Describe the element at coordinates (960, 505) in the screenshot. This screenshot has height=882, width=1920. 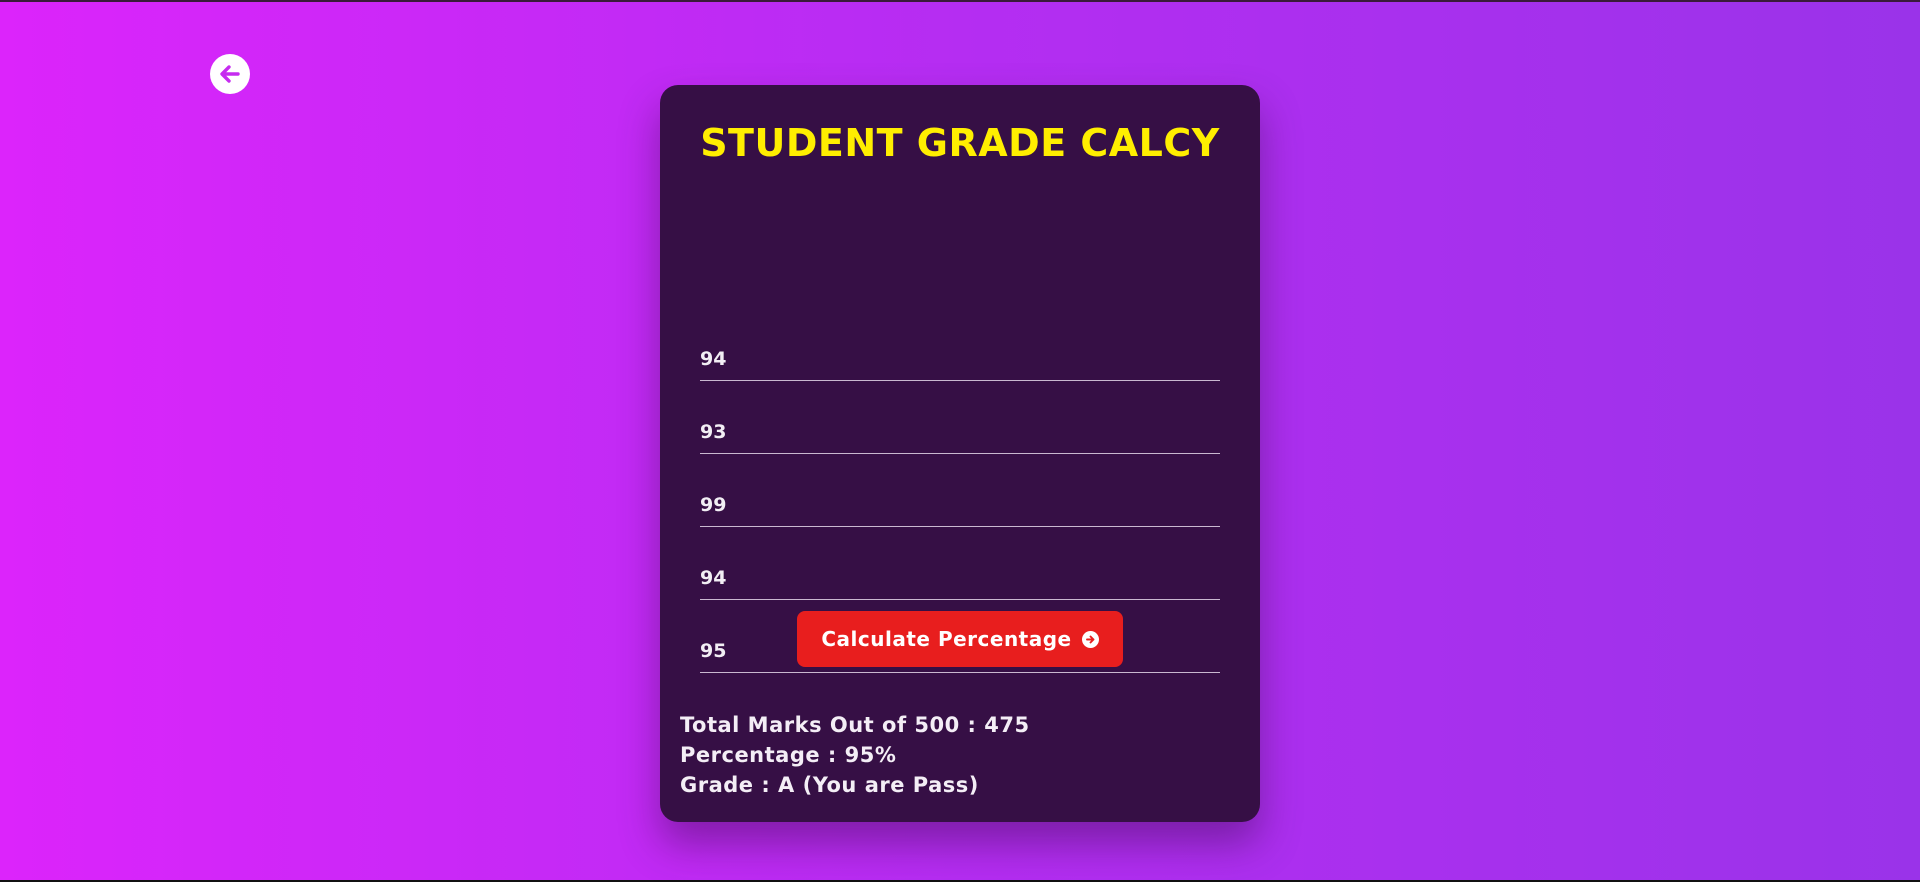
I see `subject-3-marks-input` at that location.